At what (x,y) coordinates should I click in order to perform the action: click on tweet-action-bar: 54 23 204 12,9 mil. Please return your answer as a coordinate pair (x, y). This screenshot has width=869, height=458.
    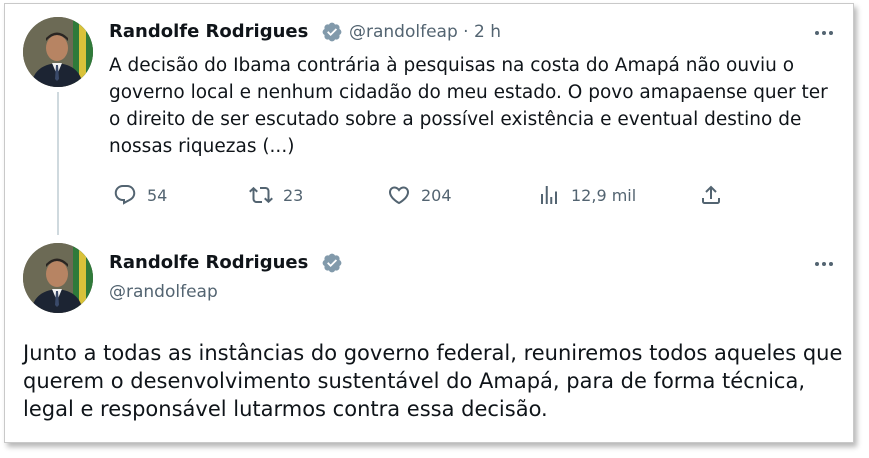
    Looking at the image, I should click on (419, 195).